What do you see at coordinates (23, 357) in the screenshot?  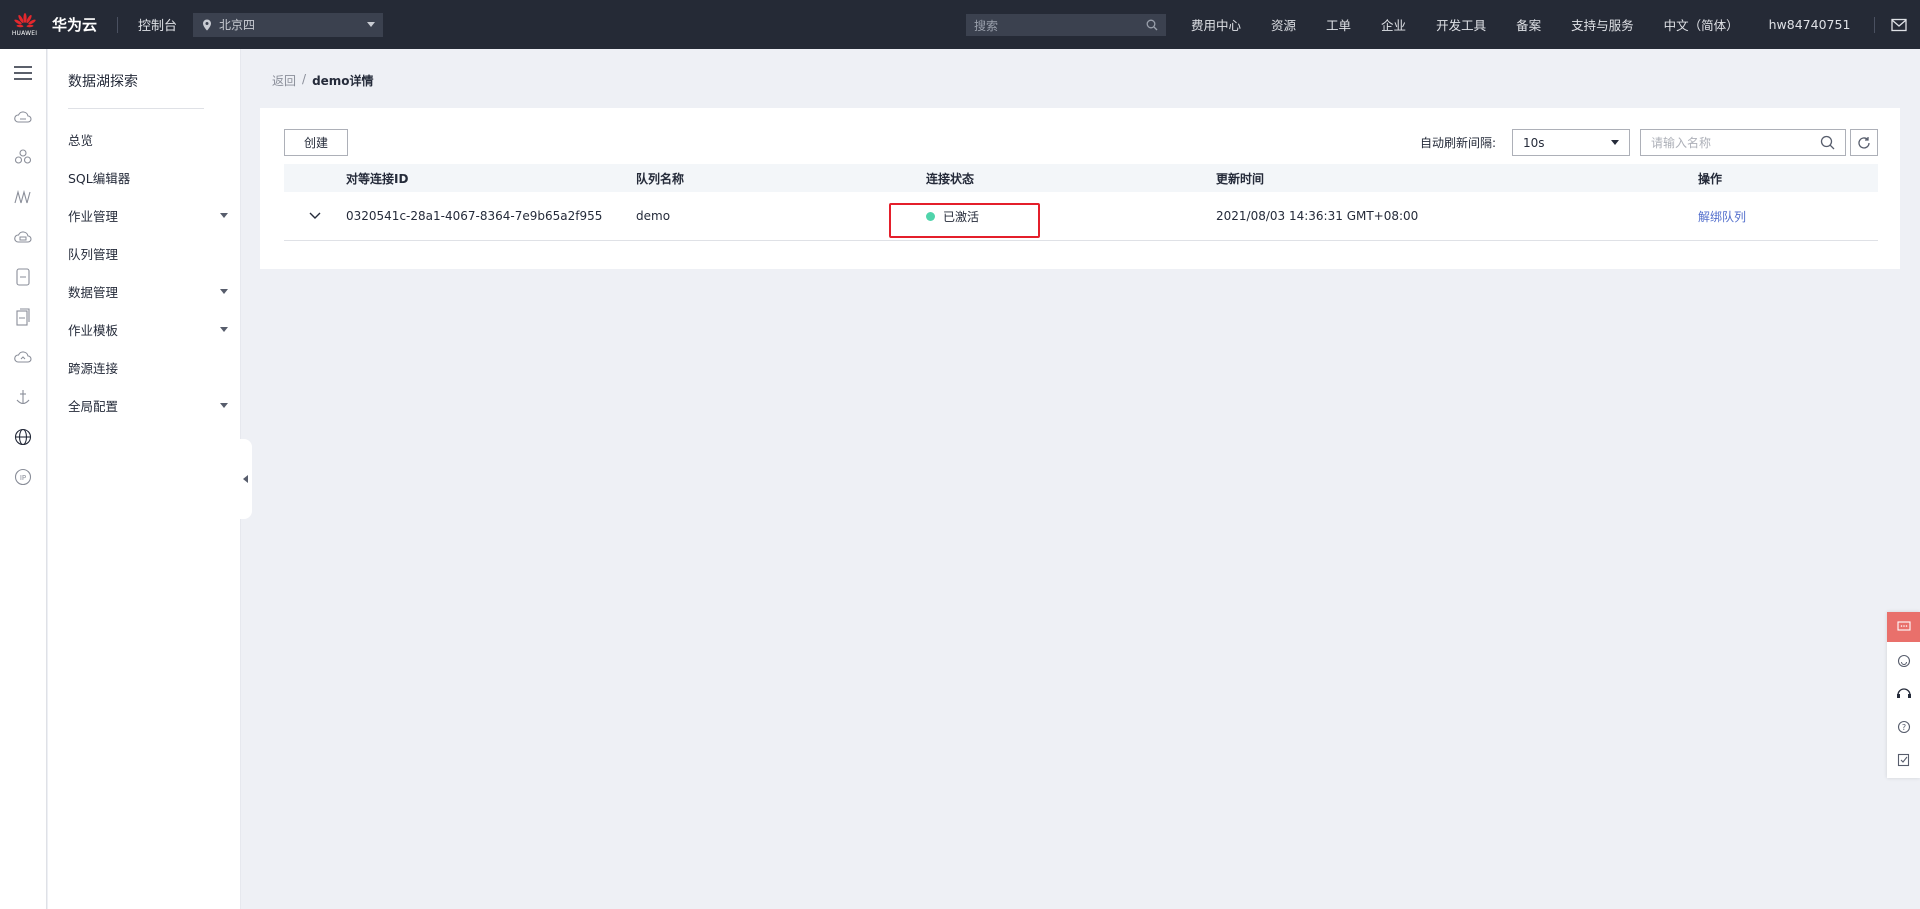 I see `cloud-sync-icon` at bounding box center [23, 357].